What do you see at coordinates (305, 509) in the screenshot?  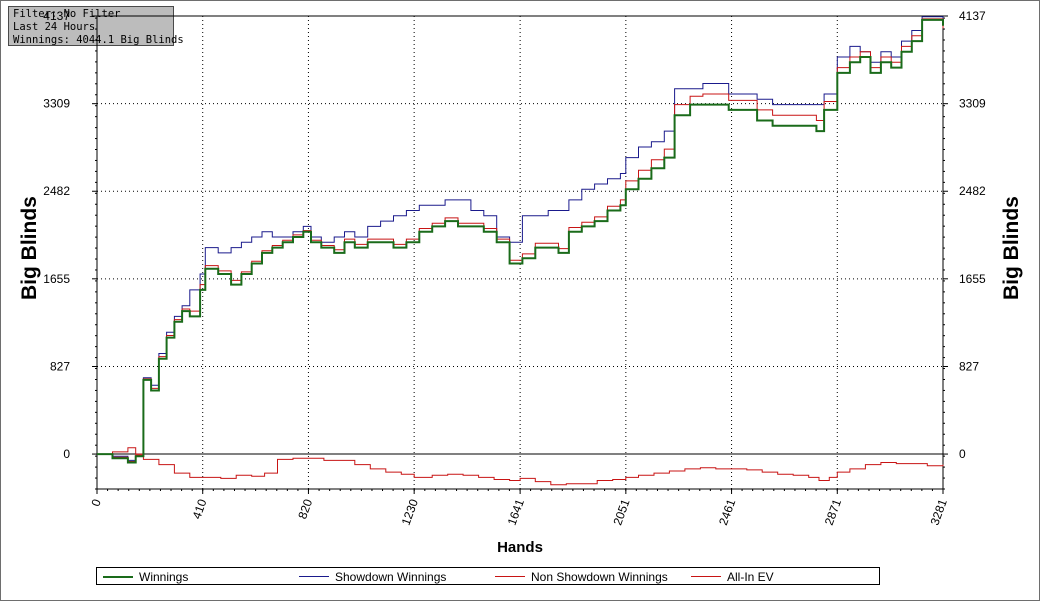 I see `x-tick-label: 820` at bounding box center [305, 509].